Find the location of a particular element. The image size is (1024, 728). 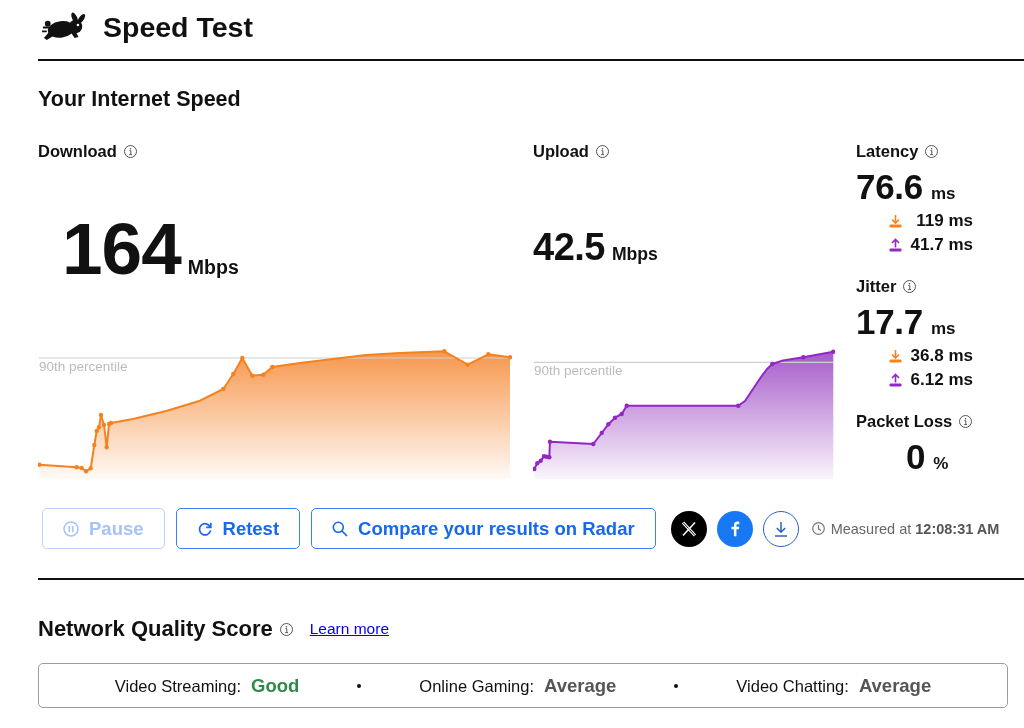

metric-label: Latency is located at coordinates (887, 151).